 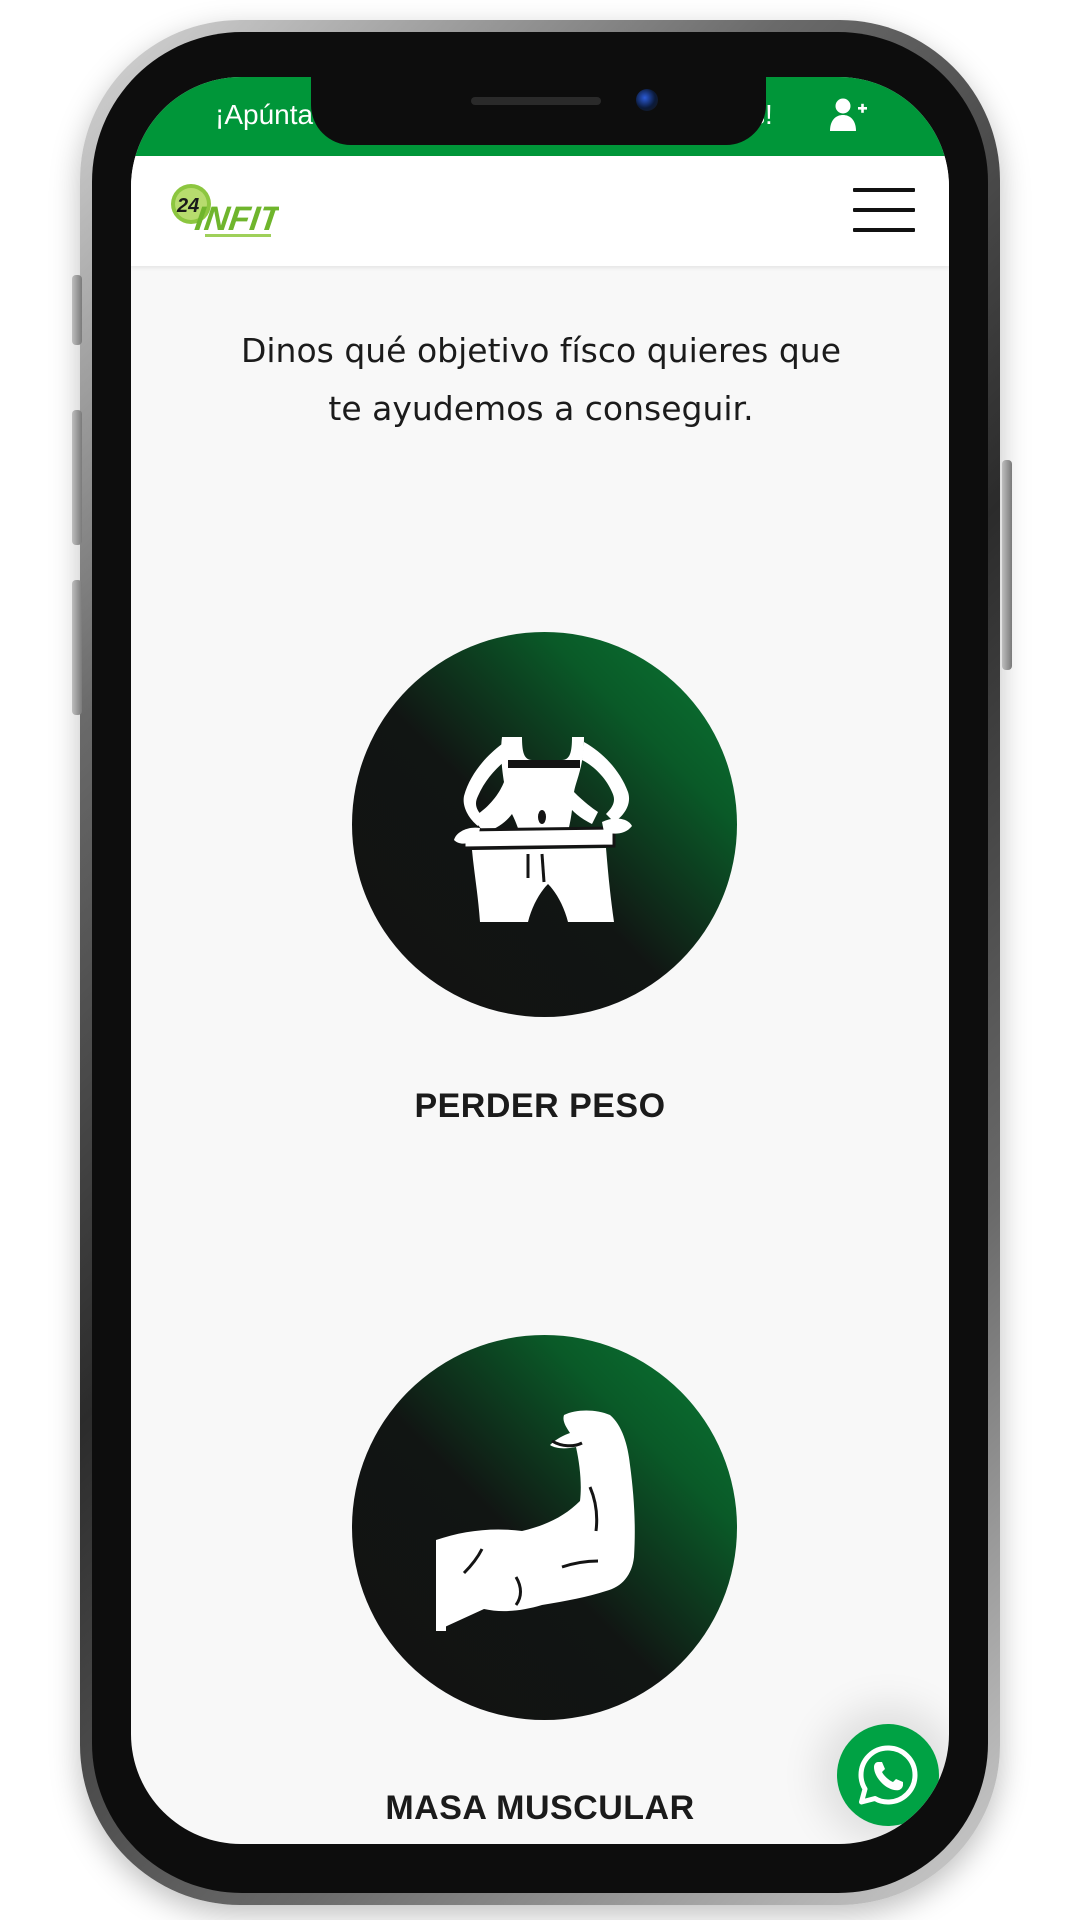 What do you see at coordinates (1007, 565) in the screenshot?
I see `phone-power-button` at bounding box center [1007, 565].